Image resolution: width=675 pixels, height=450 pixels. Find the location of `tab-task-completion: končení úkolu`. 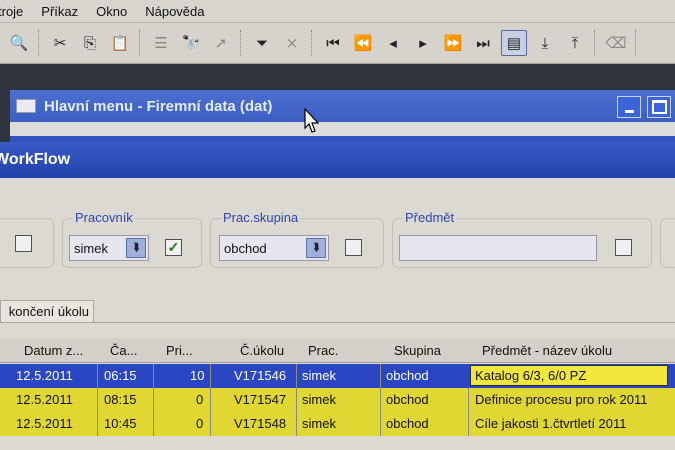

tab-task-completion: končení úkolu is located at coordinates (47, 311).